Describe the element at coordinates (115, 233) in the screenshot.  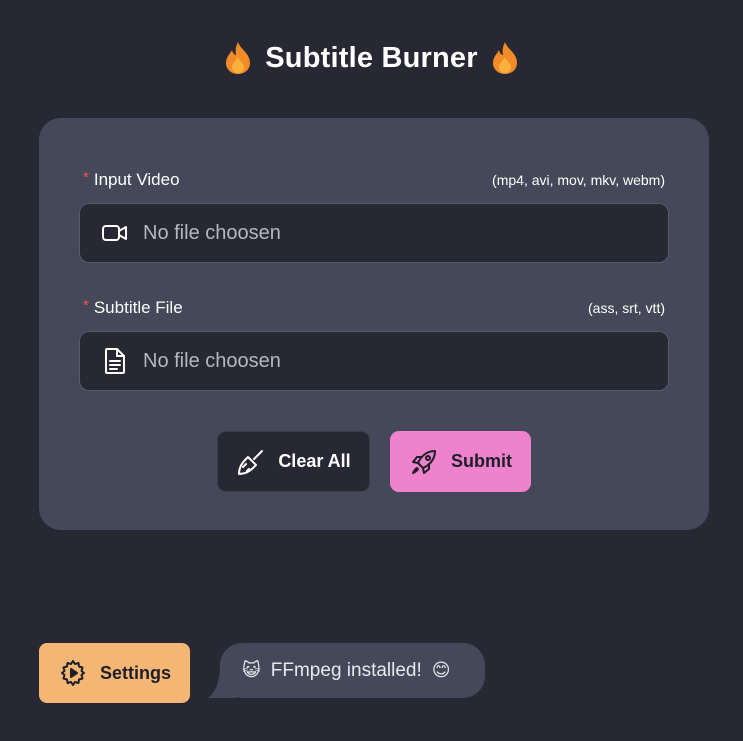
I see `video-camera-icon` at that location.